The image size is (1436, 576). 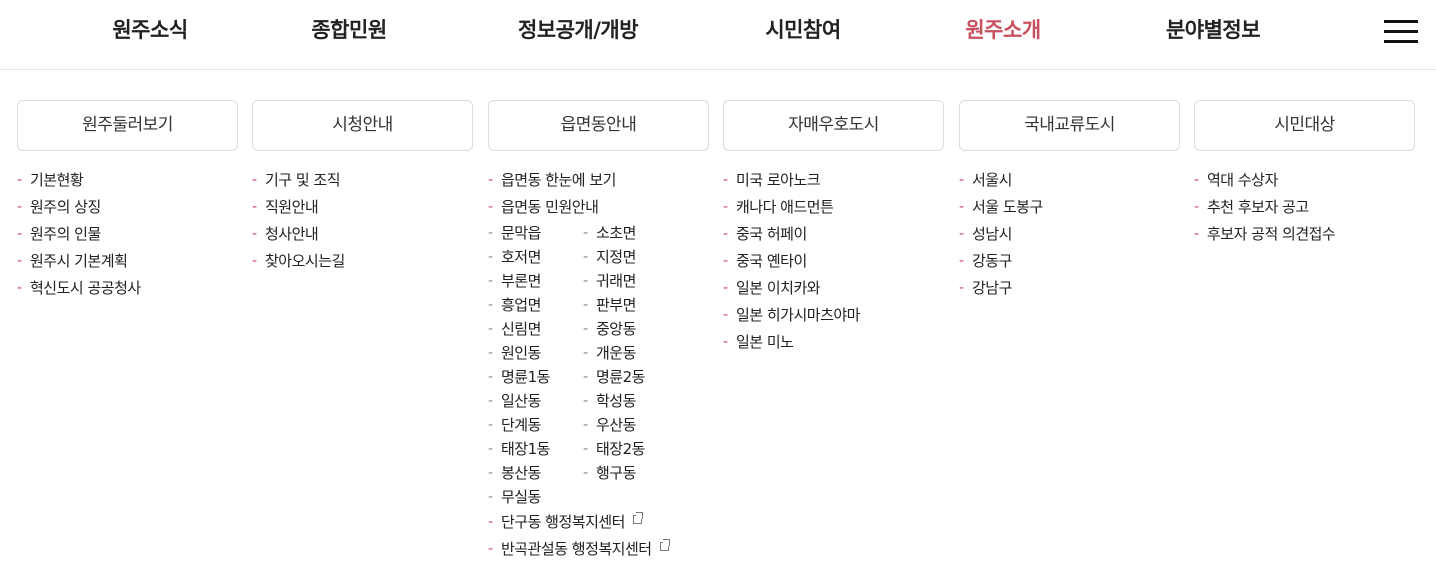 I want to click on list-item: - 기본현황, so click(x=127, y=180).